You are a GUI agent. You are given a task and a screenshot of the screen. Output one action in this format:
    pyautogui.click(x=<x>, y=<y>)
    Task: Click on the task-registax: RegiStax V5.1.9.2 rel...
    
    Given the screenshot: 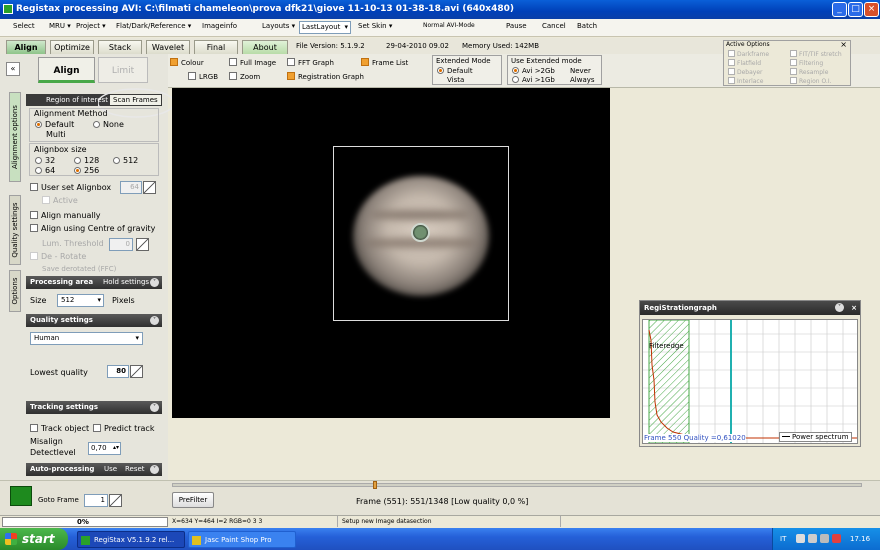 What is the action you would take?
    pyautogui.click(x=131, y=539)
    